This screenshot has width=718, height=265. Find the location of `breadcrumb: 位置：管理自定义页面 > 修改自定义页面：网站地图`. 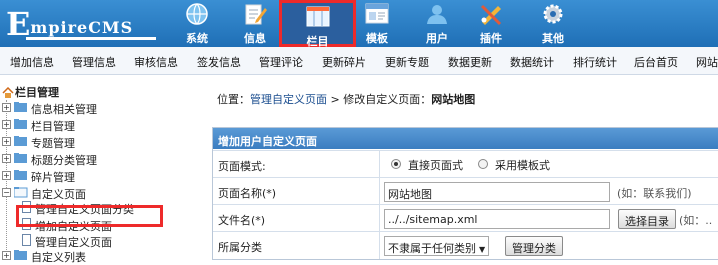

breadcrumb: 位置：管理自定义页面 > 修改自定义页面：网站地图 is located at coordinates (346, 99).